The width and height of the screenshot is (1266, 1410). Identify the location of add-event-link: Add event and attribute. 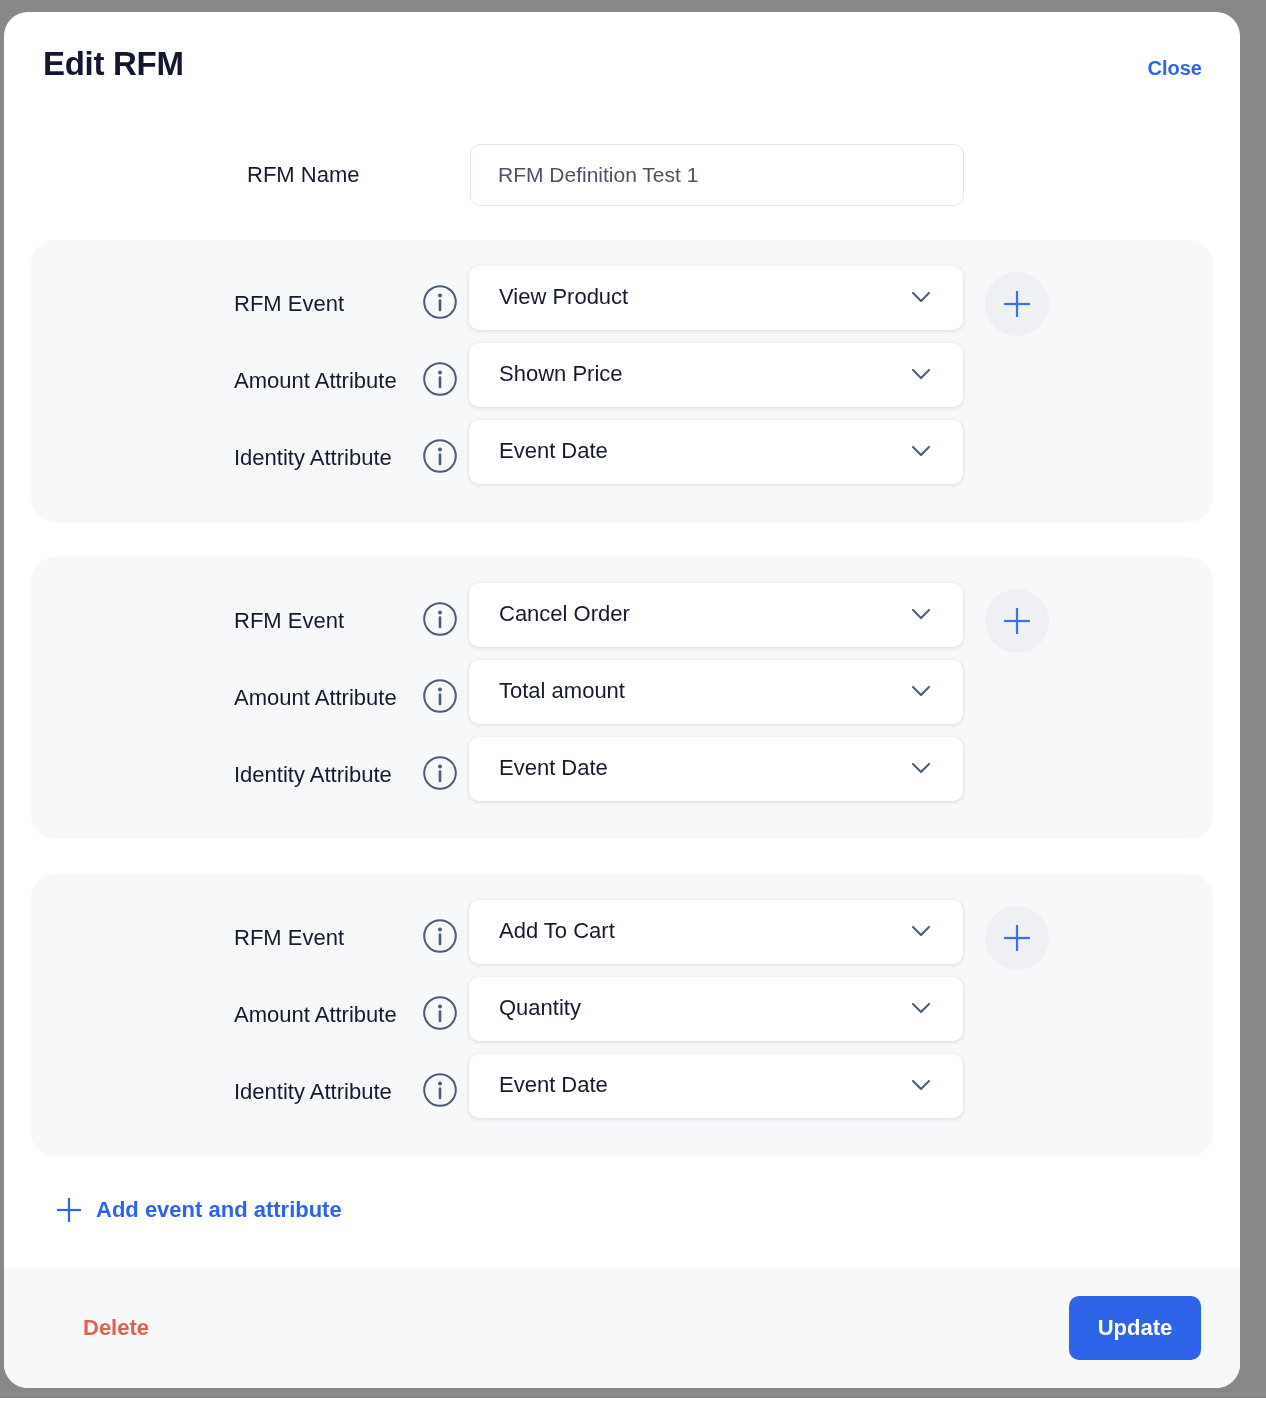
(199, 1210).